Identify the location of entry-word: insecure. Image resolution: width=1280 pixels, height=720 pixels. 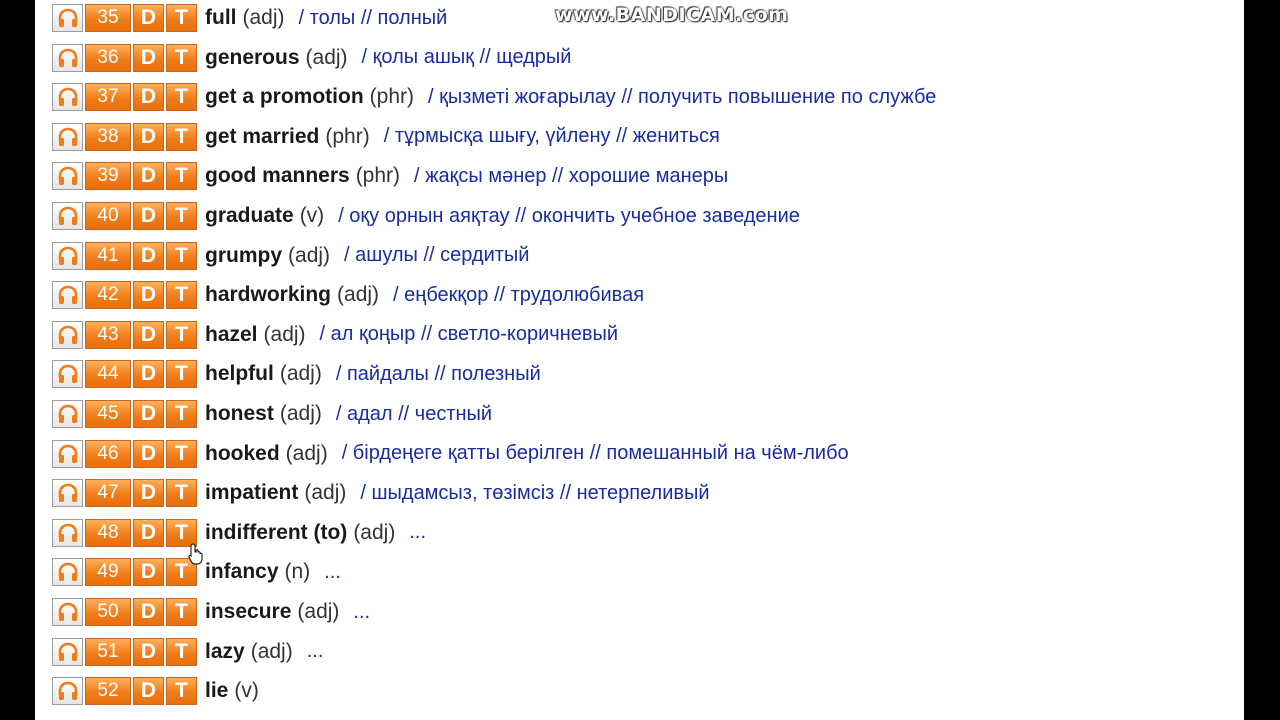
(248, 611).